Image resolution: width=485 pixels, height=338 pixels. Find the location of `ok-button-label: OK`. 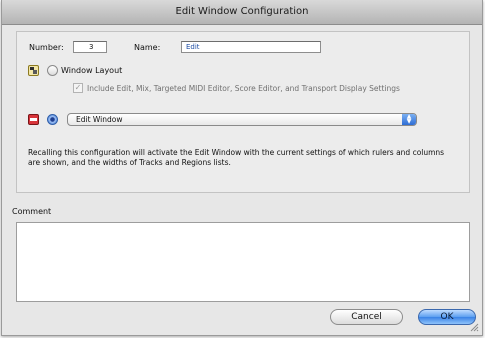

ok-button-label: OK is located at coordinates (447, 317).